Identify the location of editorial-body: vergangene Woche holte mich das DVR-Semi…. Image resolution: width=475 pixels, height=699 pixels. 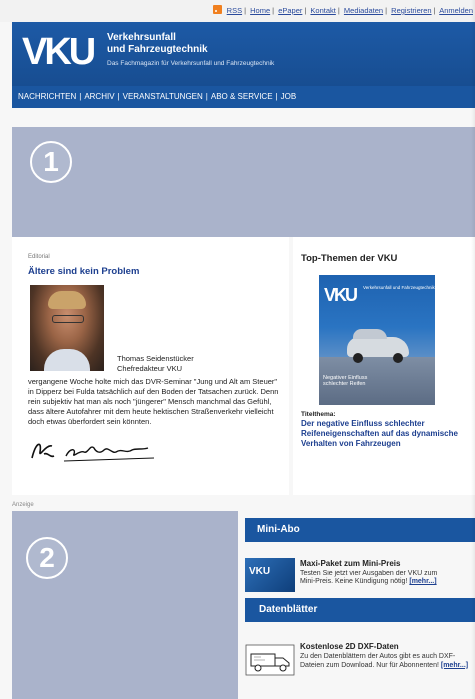
(153, 401).